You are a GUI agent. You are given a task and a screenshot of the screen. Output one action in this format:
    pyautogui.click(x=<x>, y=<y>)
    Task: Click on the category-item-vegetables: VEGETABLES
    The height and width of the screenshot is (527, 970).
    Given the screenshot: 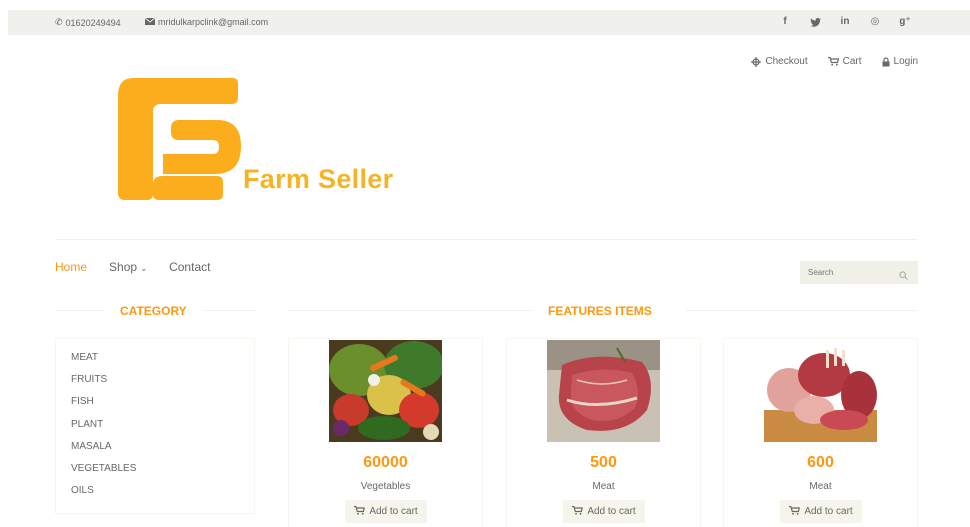 What is the action you would take?
    pyautogui.click(x=162, y=472)
    